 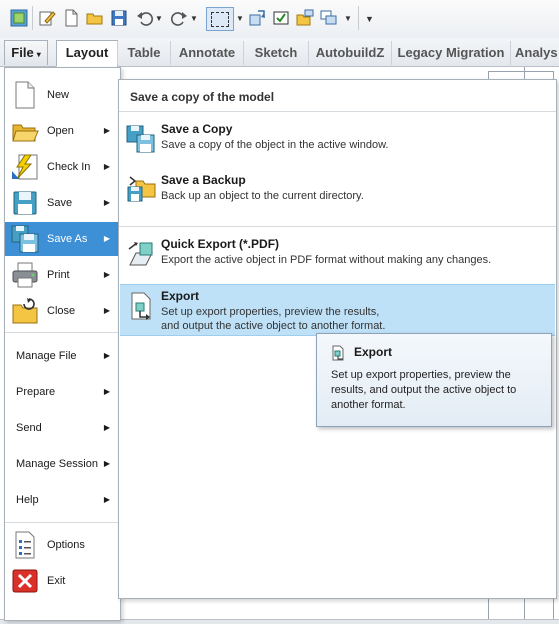 What do you see at coordinates (373, 352) in the screenshot?
I see `tooltip-title: Export` at bounding box center [373, 352].